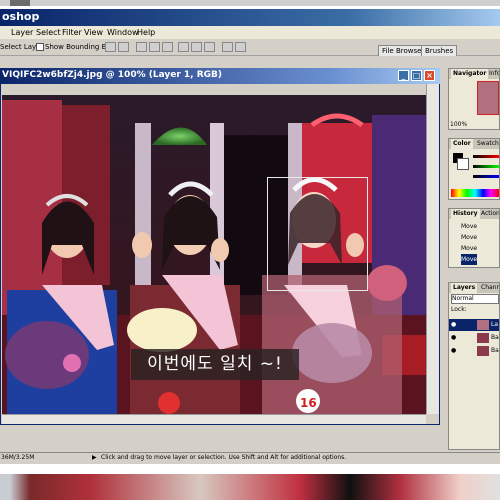 The height and width of the screenshot is (500, 500). I want to click on layer-row-active: ● La, so click(474, 325).